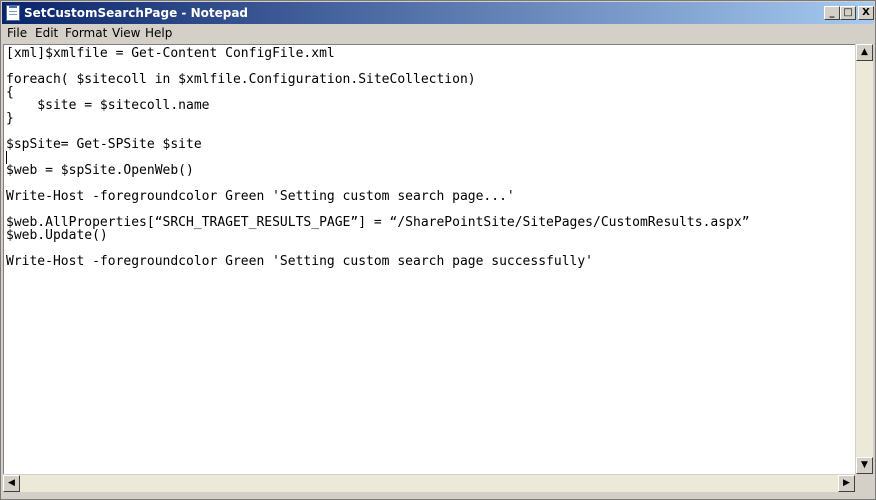  Describe the element at coordinates (429, 483) in the screenshot. I see `horizontal-scrollbar: ◀ ▶` at that location.